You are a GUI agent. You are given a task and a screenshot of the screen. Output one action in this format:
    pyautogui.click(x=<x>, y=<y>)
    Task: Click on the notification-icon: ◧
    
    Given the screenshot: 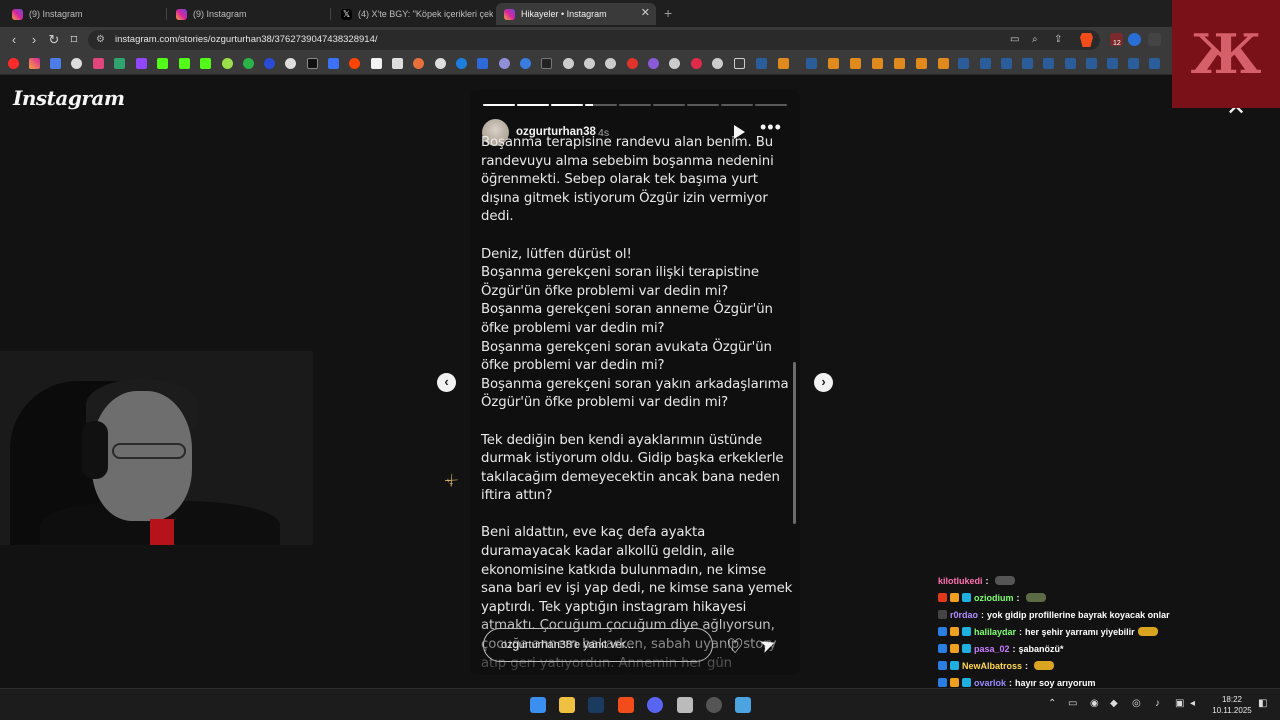 What is the action you would take?
    pyautogui.click(x=1262, y=703)
    